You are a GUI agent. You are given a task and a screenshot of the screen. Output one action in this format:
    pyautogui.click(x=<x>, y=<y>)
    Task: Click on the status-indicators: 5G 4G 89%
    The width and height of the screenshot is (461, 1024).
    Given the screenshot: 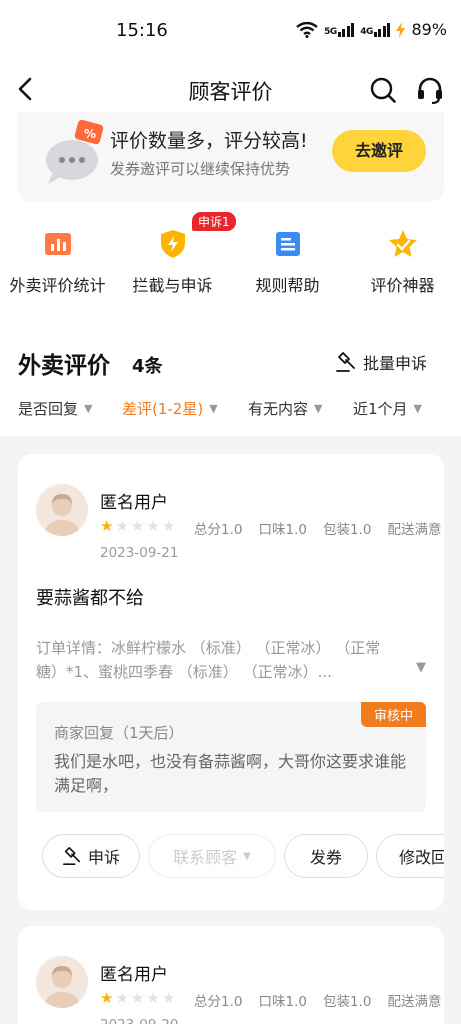 What is the action you would take?
    pyautogui.click(x=371, y=29)
    